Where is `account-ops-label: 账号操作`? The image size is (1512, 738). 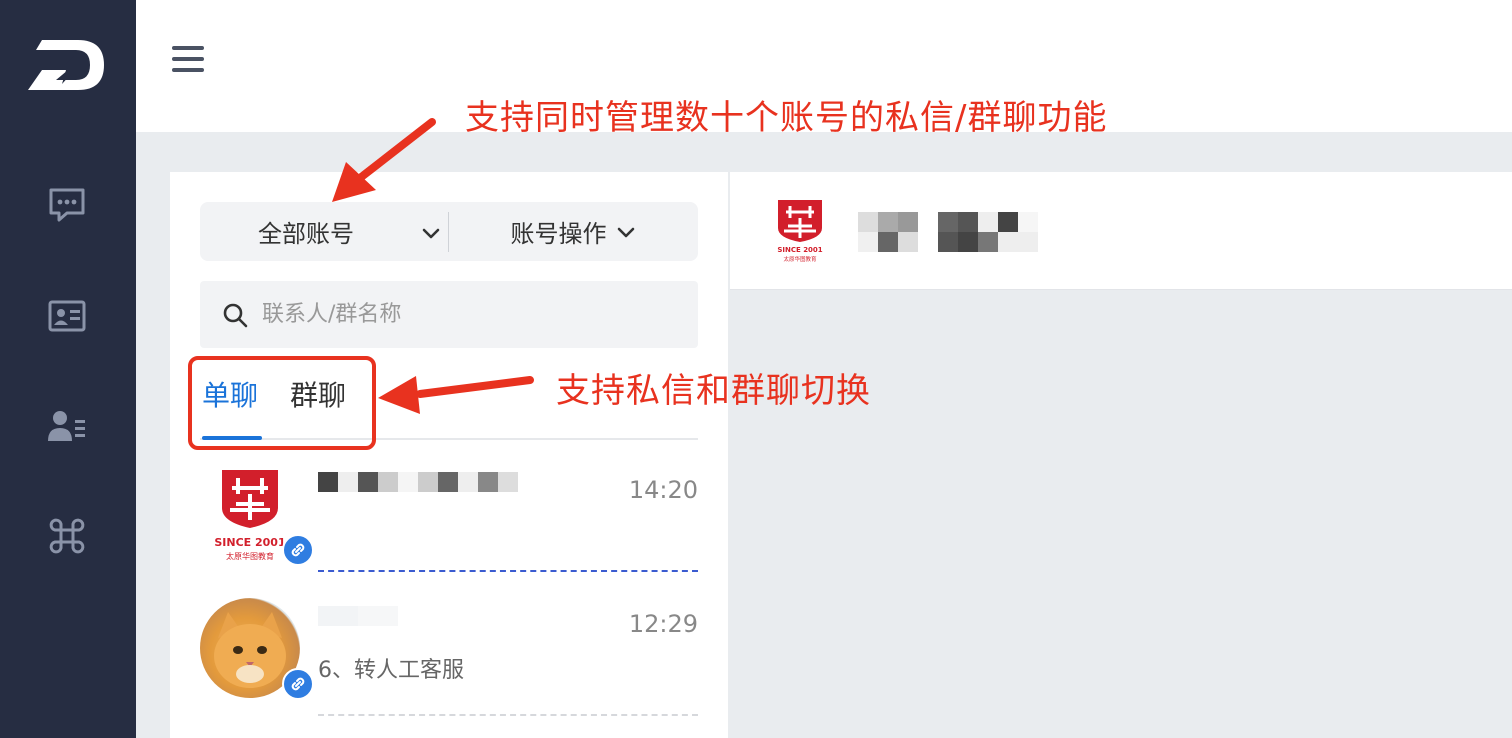
account-ops-label: 账号操作 is located at coordinates (558, 234).